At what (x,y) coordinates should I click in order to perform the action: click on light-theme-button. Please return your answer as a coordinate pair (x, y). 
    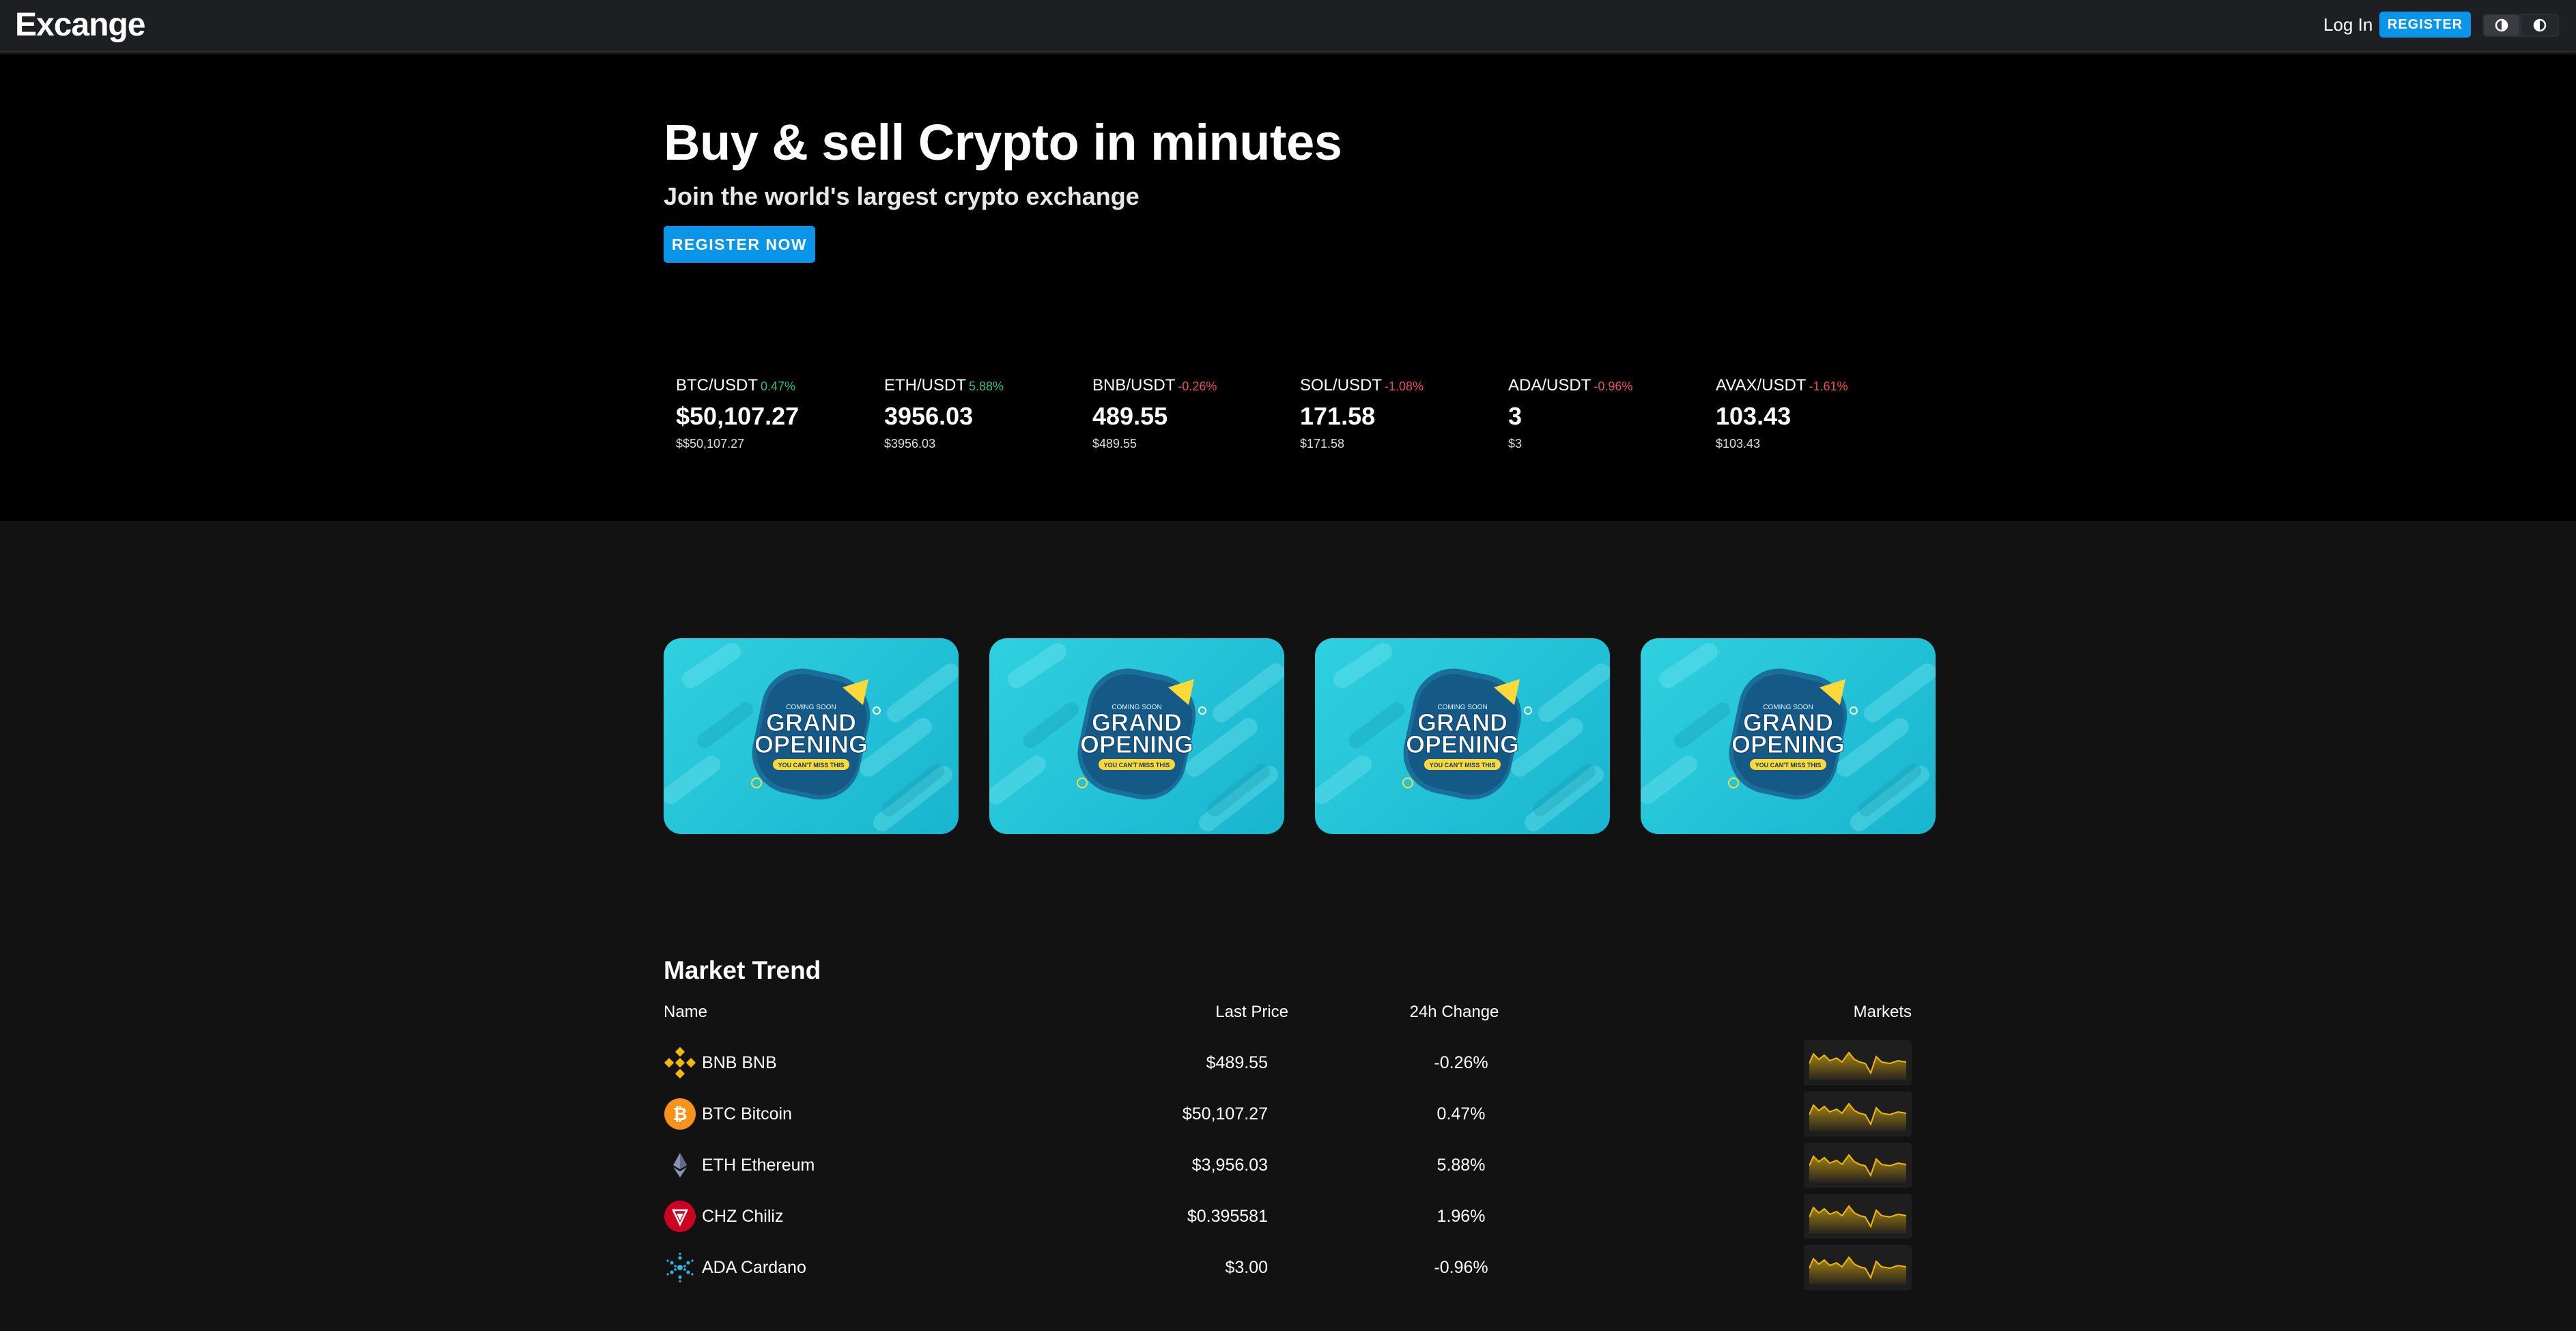
    Looking at the image, I should click on (2501, 25).